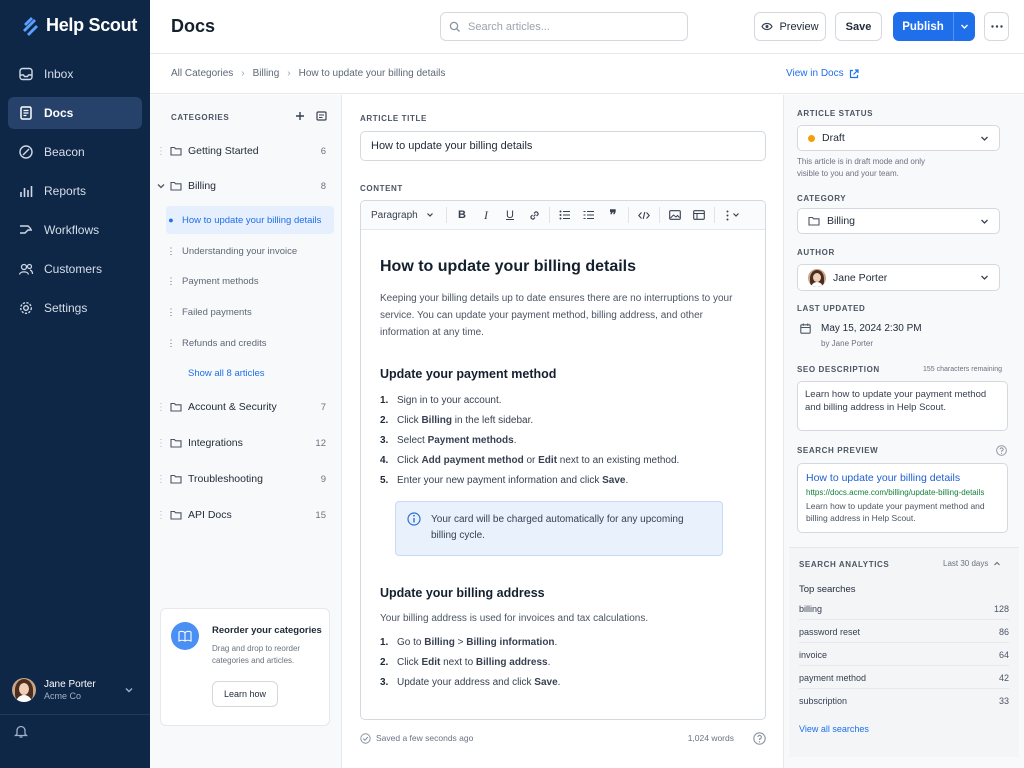  Describe the element at coordinates (871, 328) in the screenshot. I see `last-updated-date: May 15, 2024 2:30 PM` at that location.